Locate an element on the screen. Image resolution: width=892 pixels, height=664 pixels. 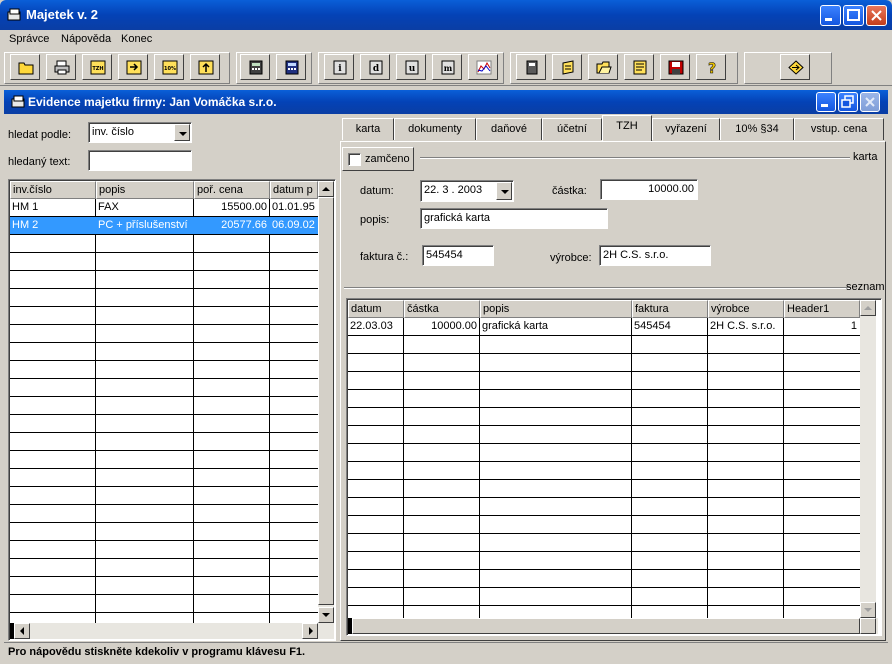
minimize-button is located at coordinates (830, 15).